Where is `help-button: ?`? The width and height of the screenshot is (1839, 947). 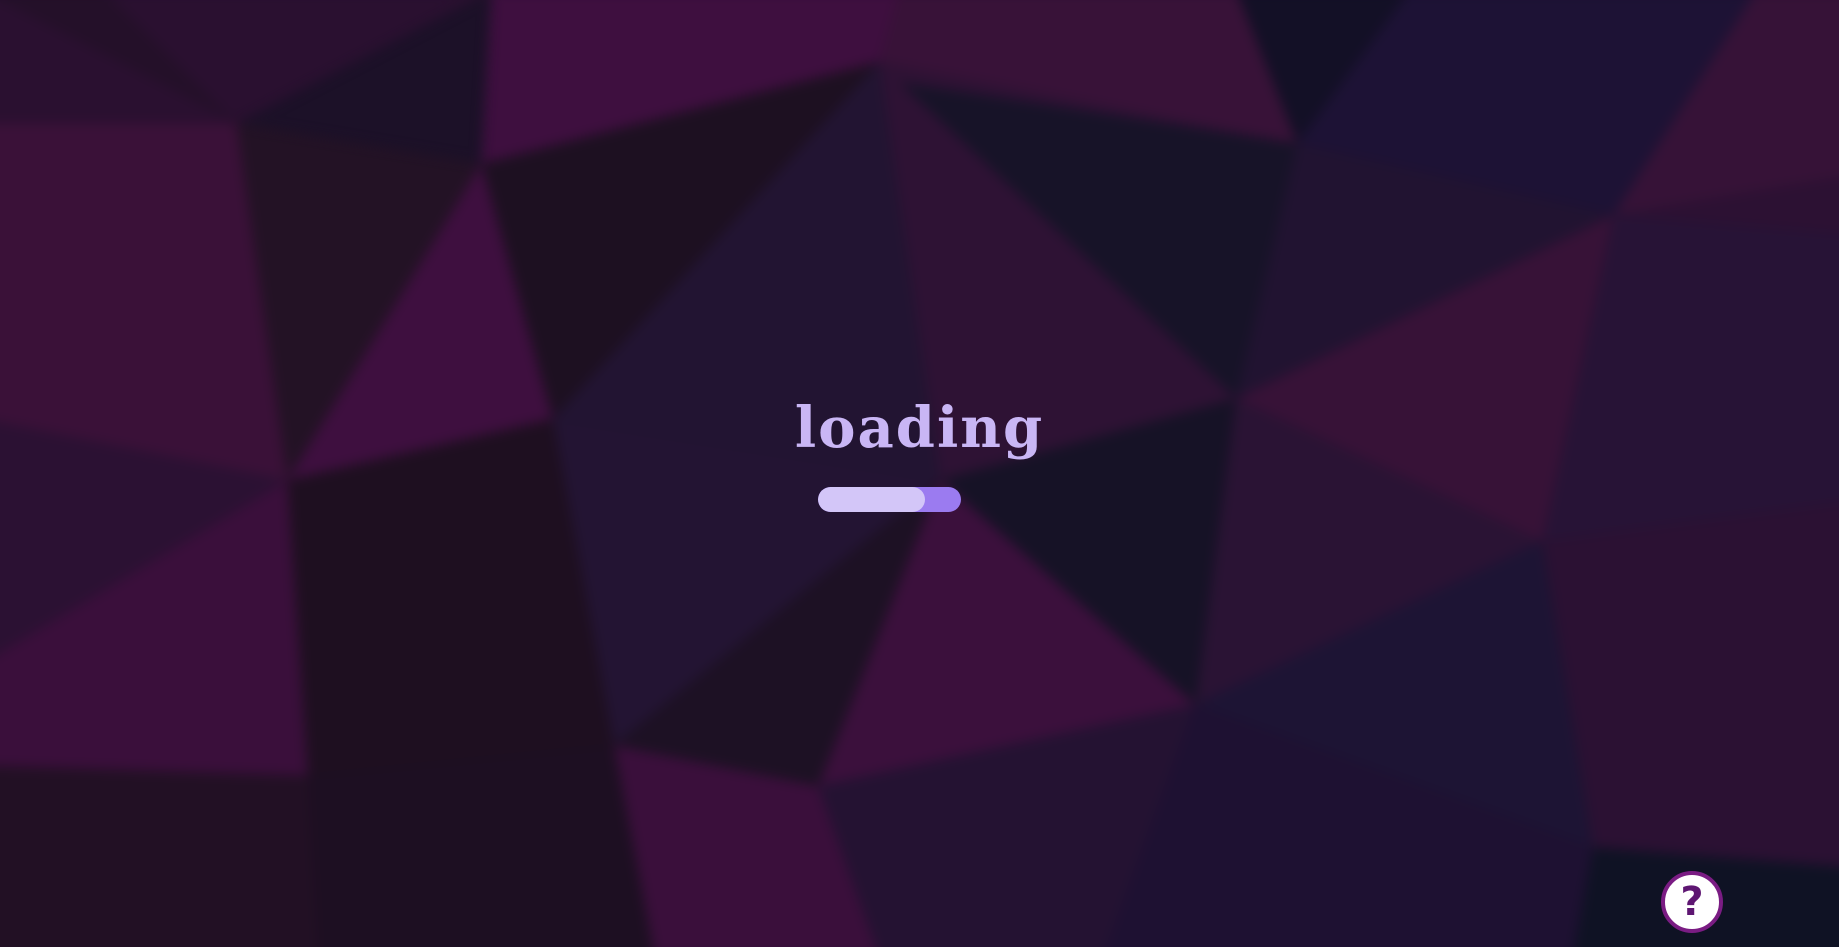
help-button: ? is located at coordinates (1692, 902).